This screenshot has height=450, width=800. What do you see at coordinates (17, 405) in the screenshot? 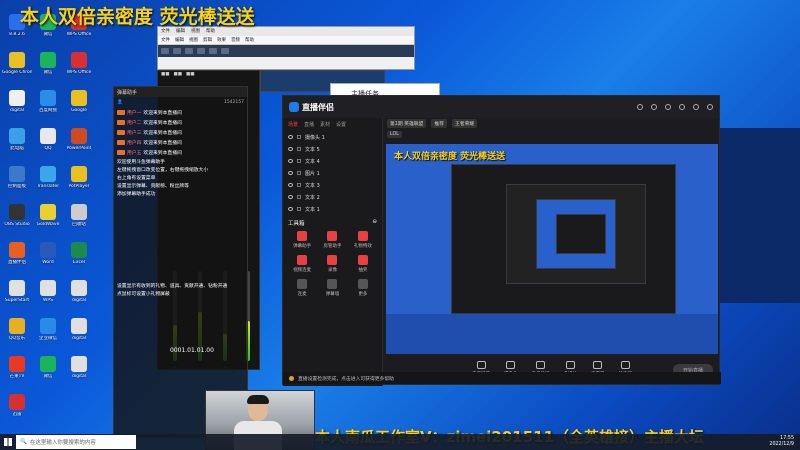
I see `desktop-icon: 迅雷` at bounding box center [17, 405].